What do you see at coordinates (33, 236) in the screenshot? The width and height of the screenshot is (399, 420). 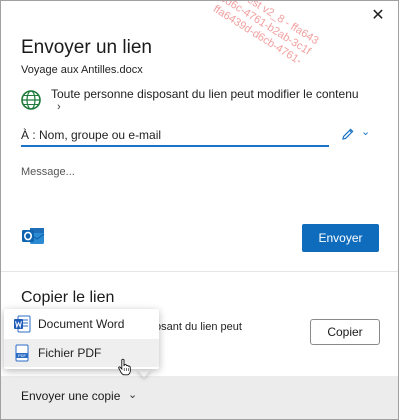 I see `outlook-icon` at bounding box center [33, 236].